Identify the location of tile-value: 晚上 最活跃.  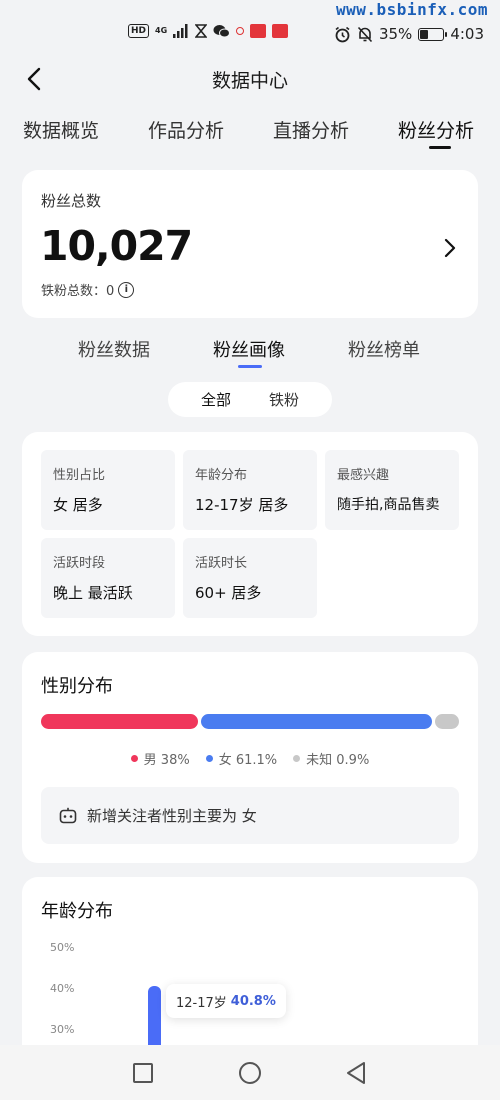
(93, 593).